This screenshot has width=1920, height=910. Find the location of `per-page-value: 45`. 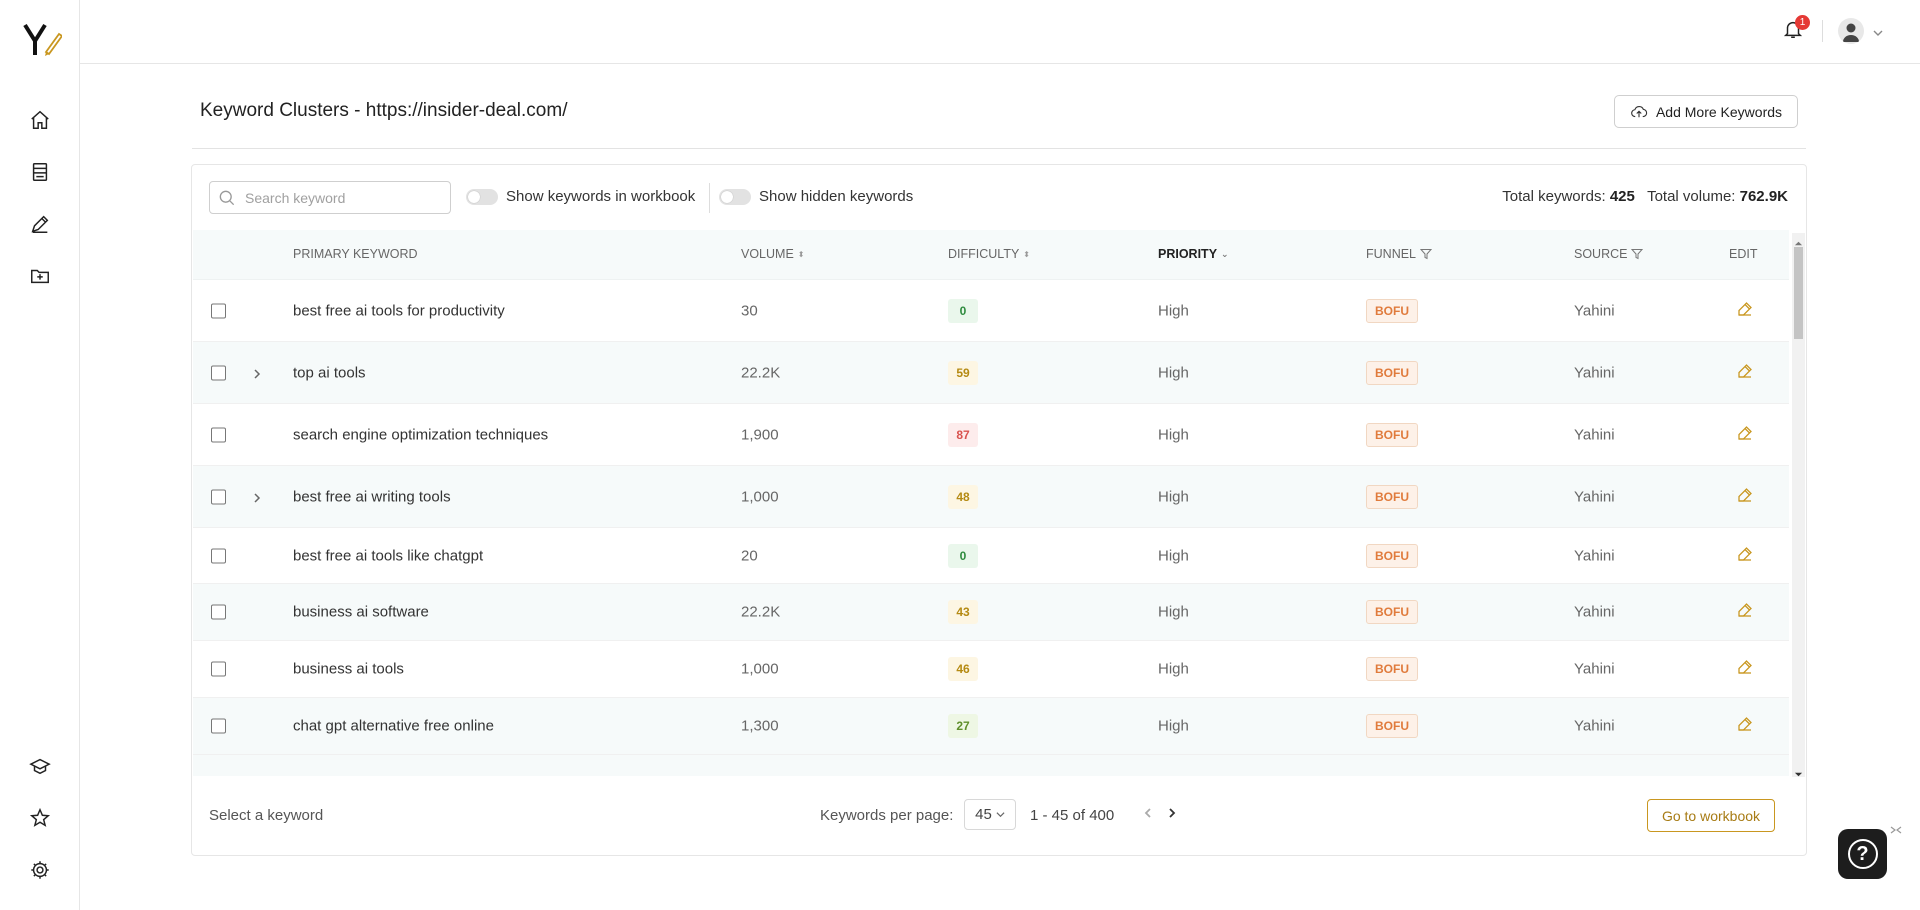

per-page-value: 45 is located at coordinates (983, 814).